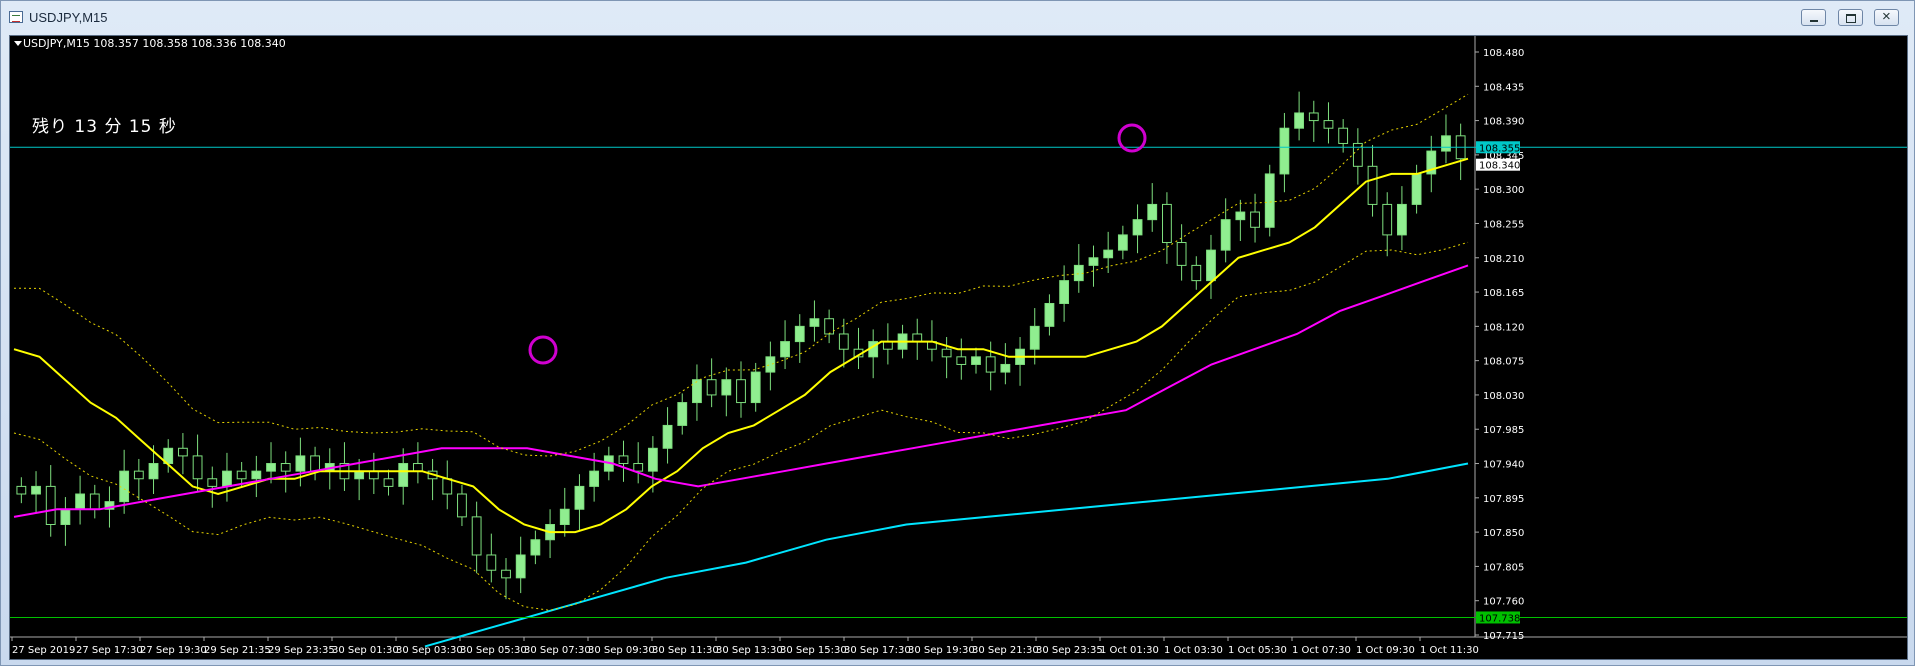 The image size is (1915, 666). I want to click on x-tick-label: 30 Sep 09:30, so click(621, 650).